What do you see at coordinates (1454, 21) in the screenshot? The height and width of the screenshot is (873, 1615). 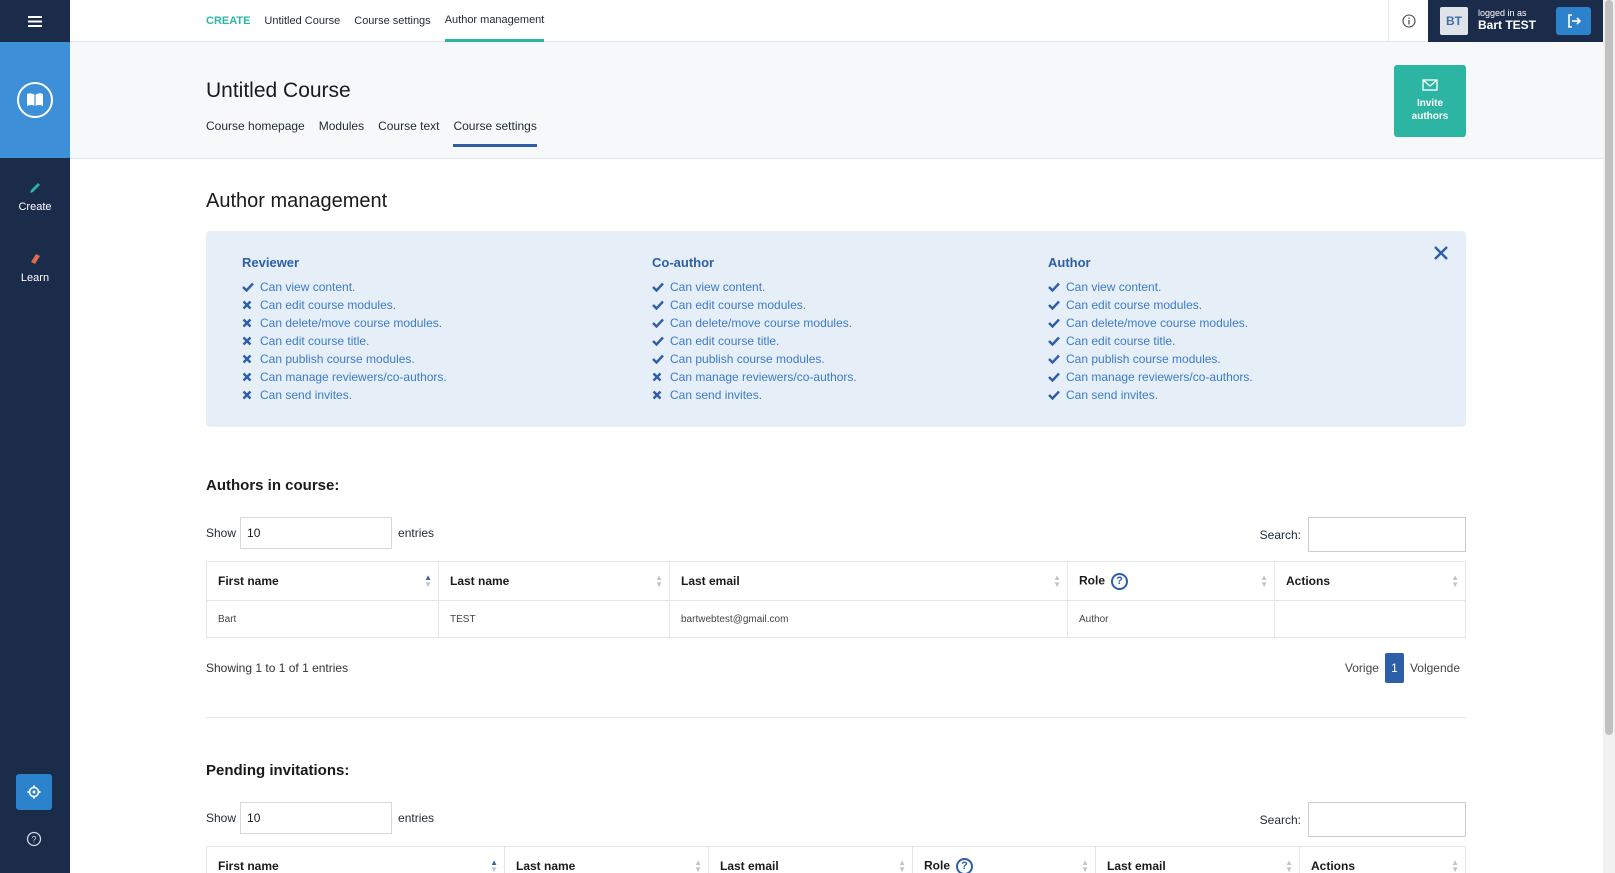 I see `avatar: BT` at bounding box center [1454, 21].